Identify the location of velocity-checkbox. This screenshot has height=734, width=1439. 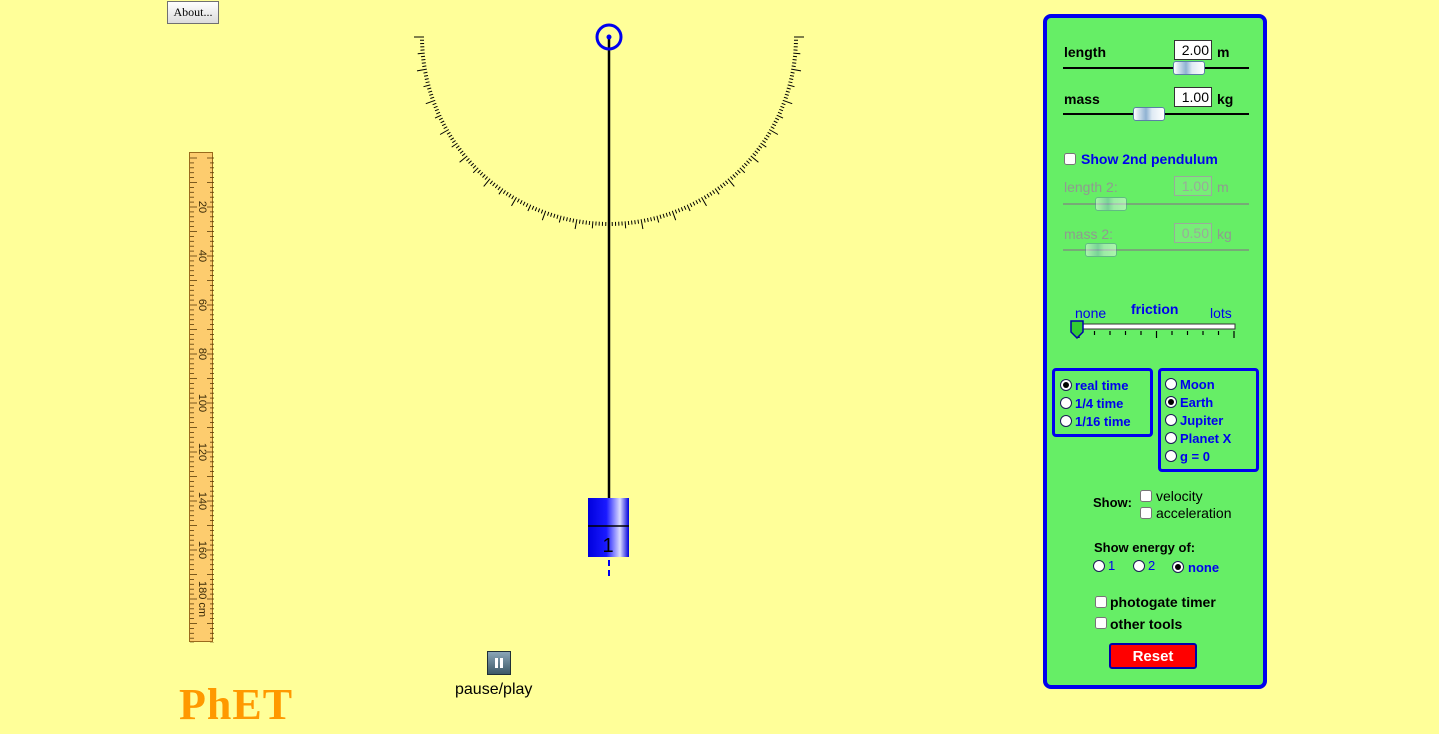
(1146, 496).